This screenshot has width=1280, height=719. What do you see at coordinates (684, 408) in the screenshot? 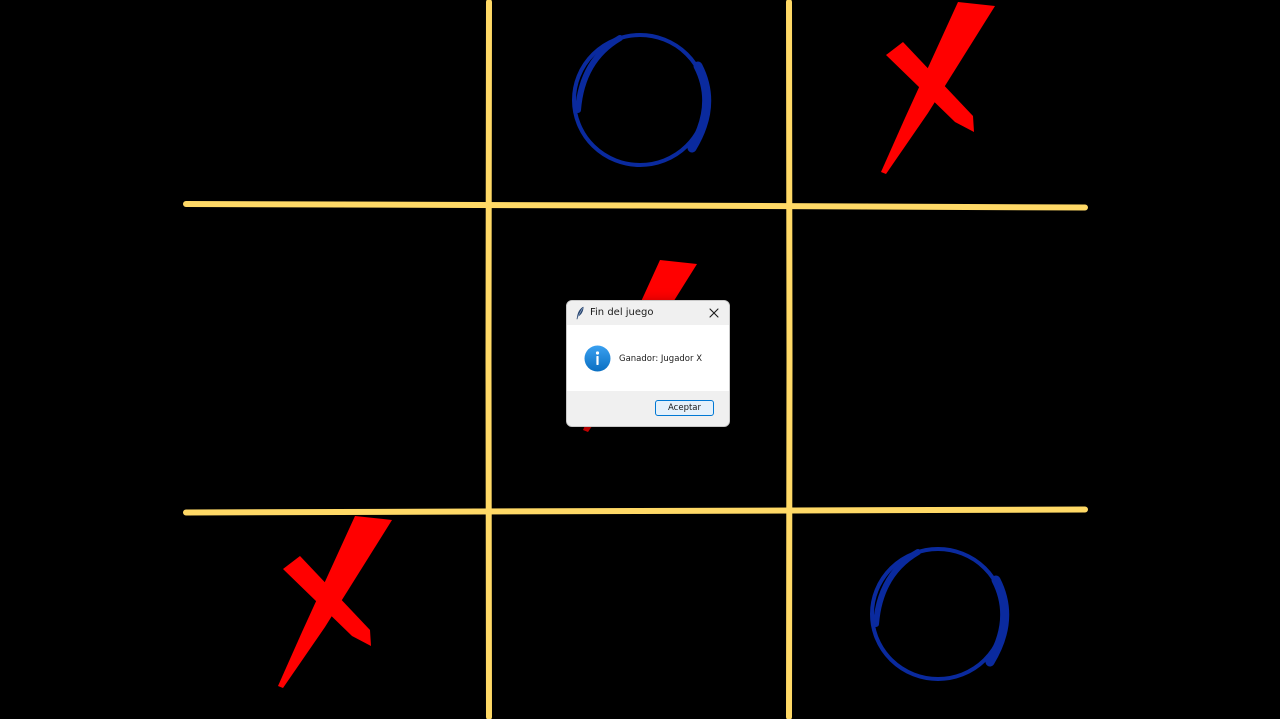
I see `ok-button: Aceptar` at bounding box center [684, 408].